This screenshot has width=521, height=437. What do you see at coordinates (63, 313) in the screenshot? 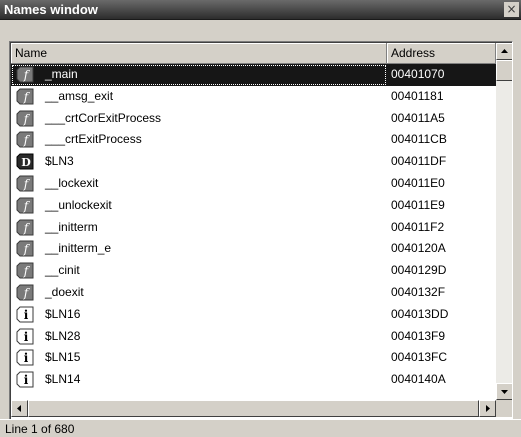
I see `symbol-name: $LN16` at bounding box center [63, 313].